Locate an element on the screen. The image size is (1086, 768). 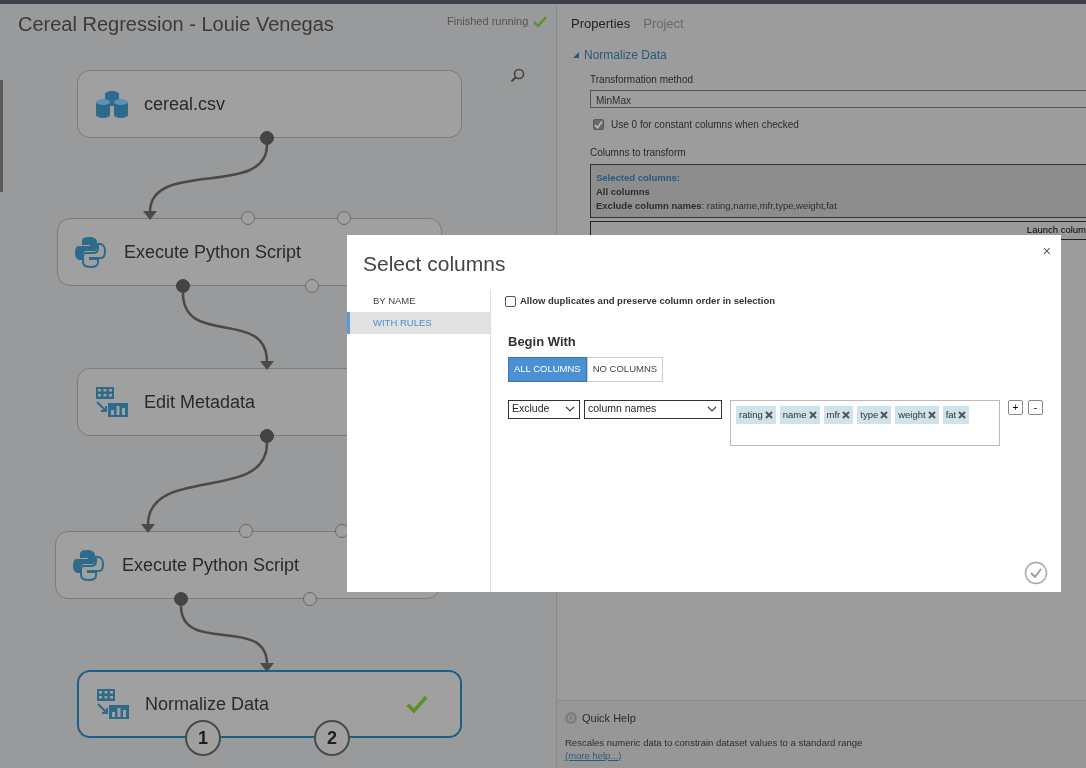
summary-rule: Exclude column names: rating,name,mfr,type,weight,fat is located at coordinates (717, 205).